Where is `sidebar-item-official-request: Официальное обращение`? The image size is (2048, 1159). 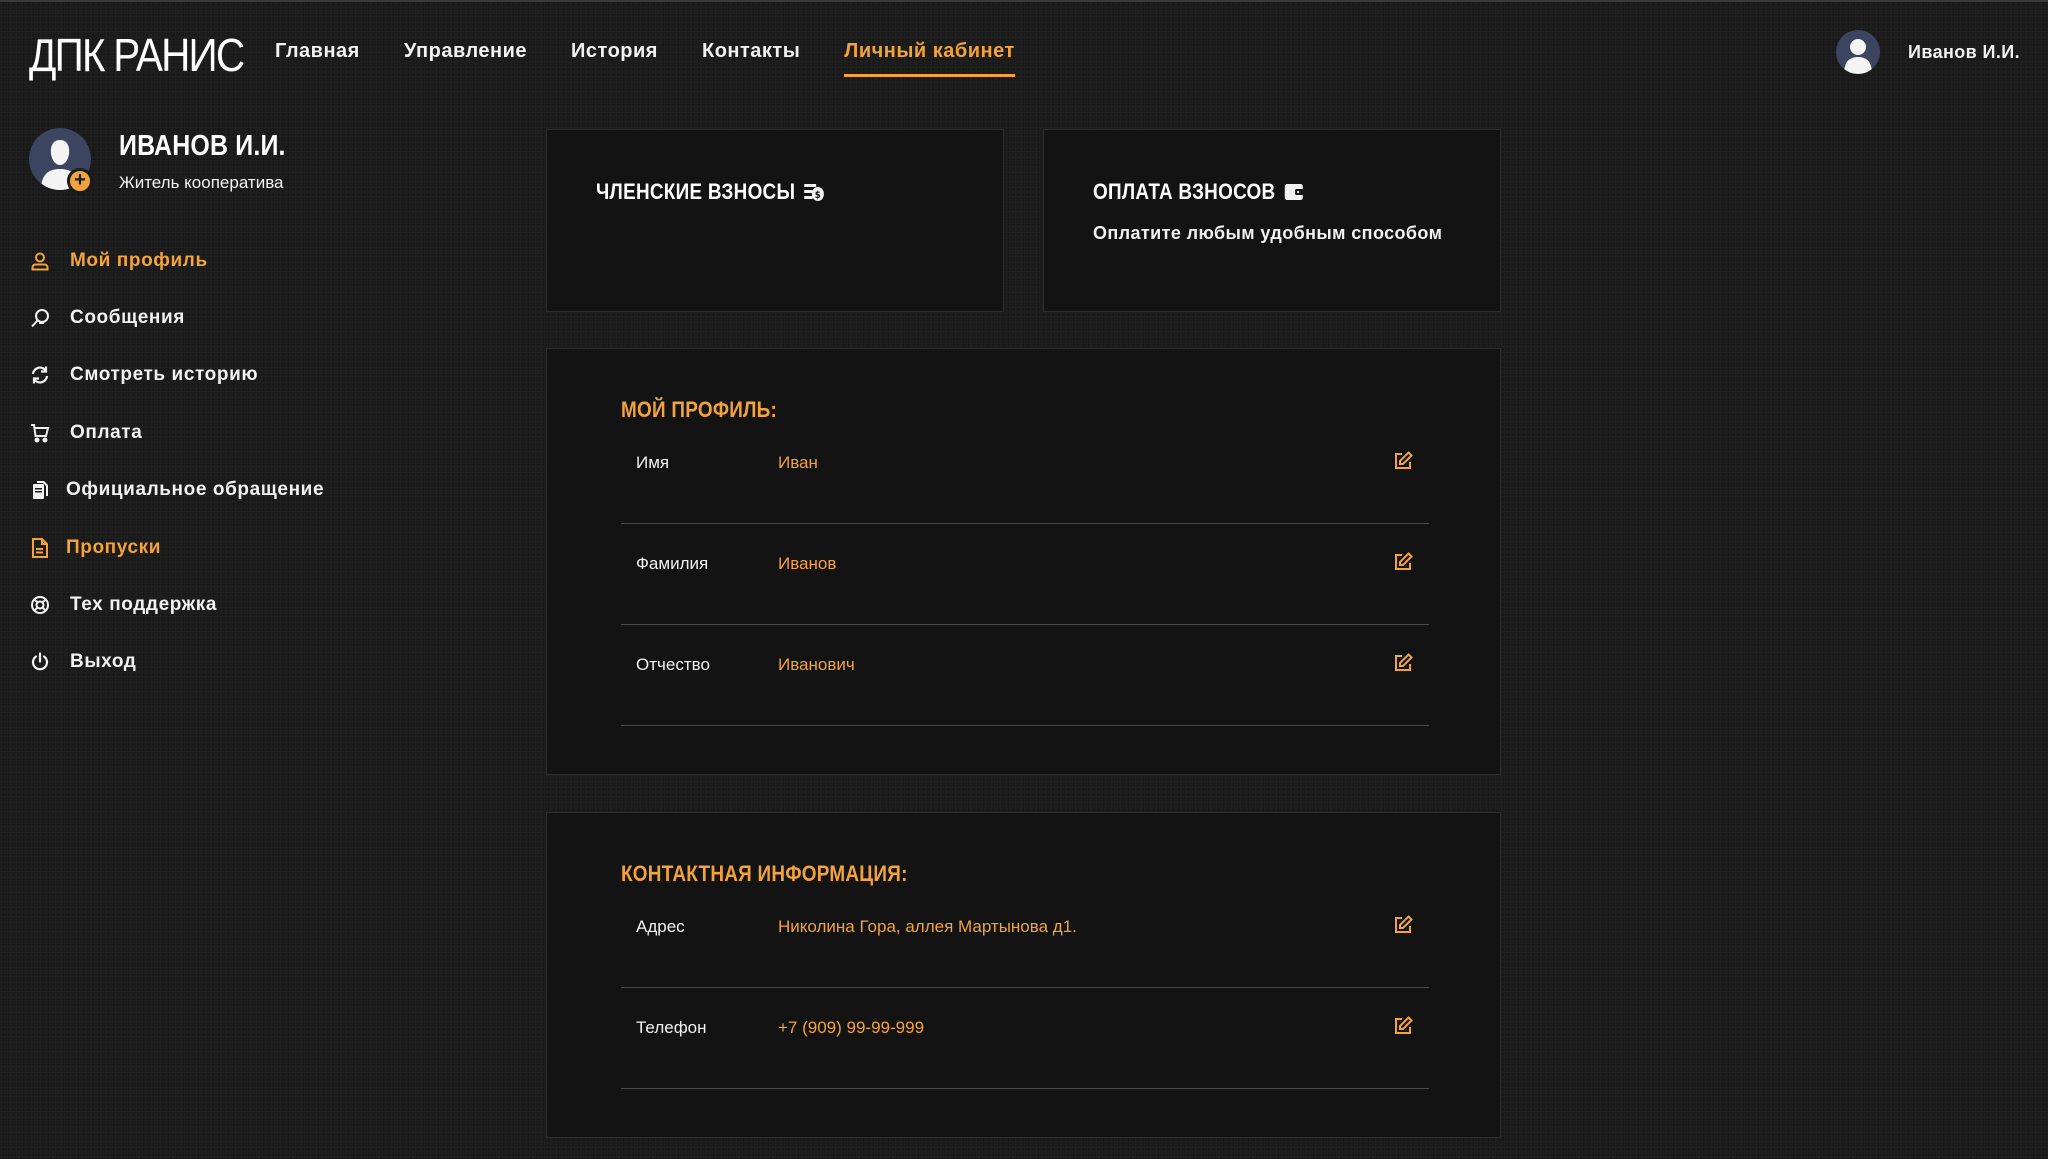 sidebar-item-official-request: Официальное обращение is located at coordinates (176, 490).